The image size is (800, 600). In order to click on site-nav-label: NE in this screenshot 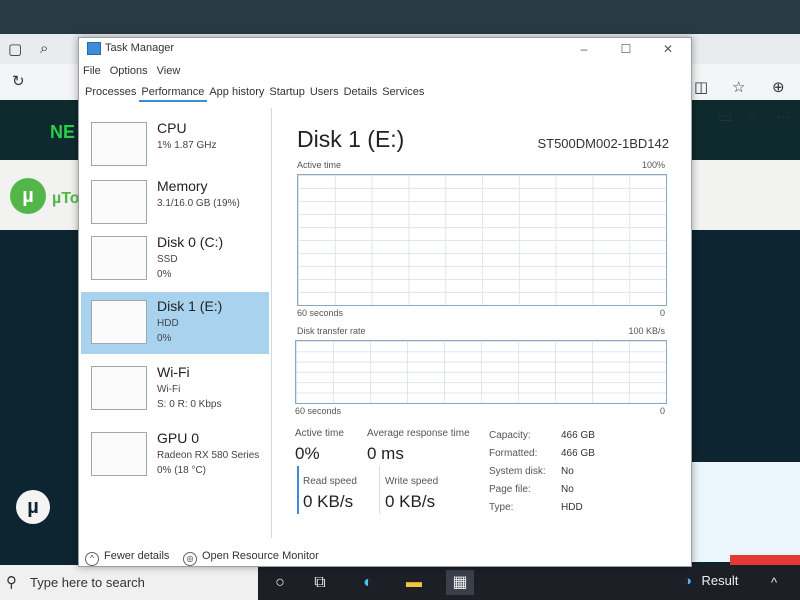, I will do `click(63, 132)`.